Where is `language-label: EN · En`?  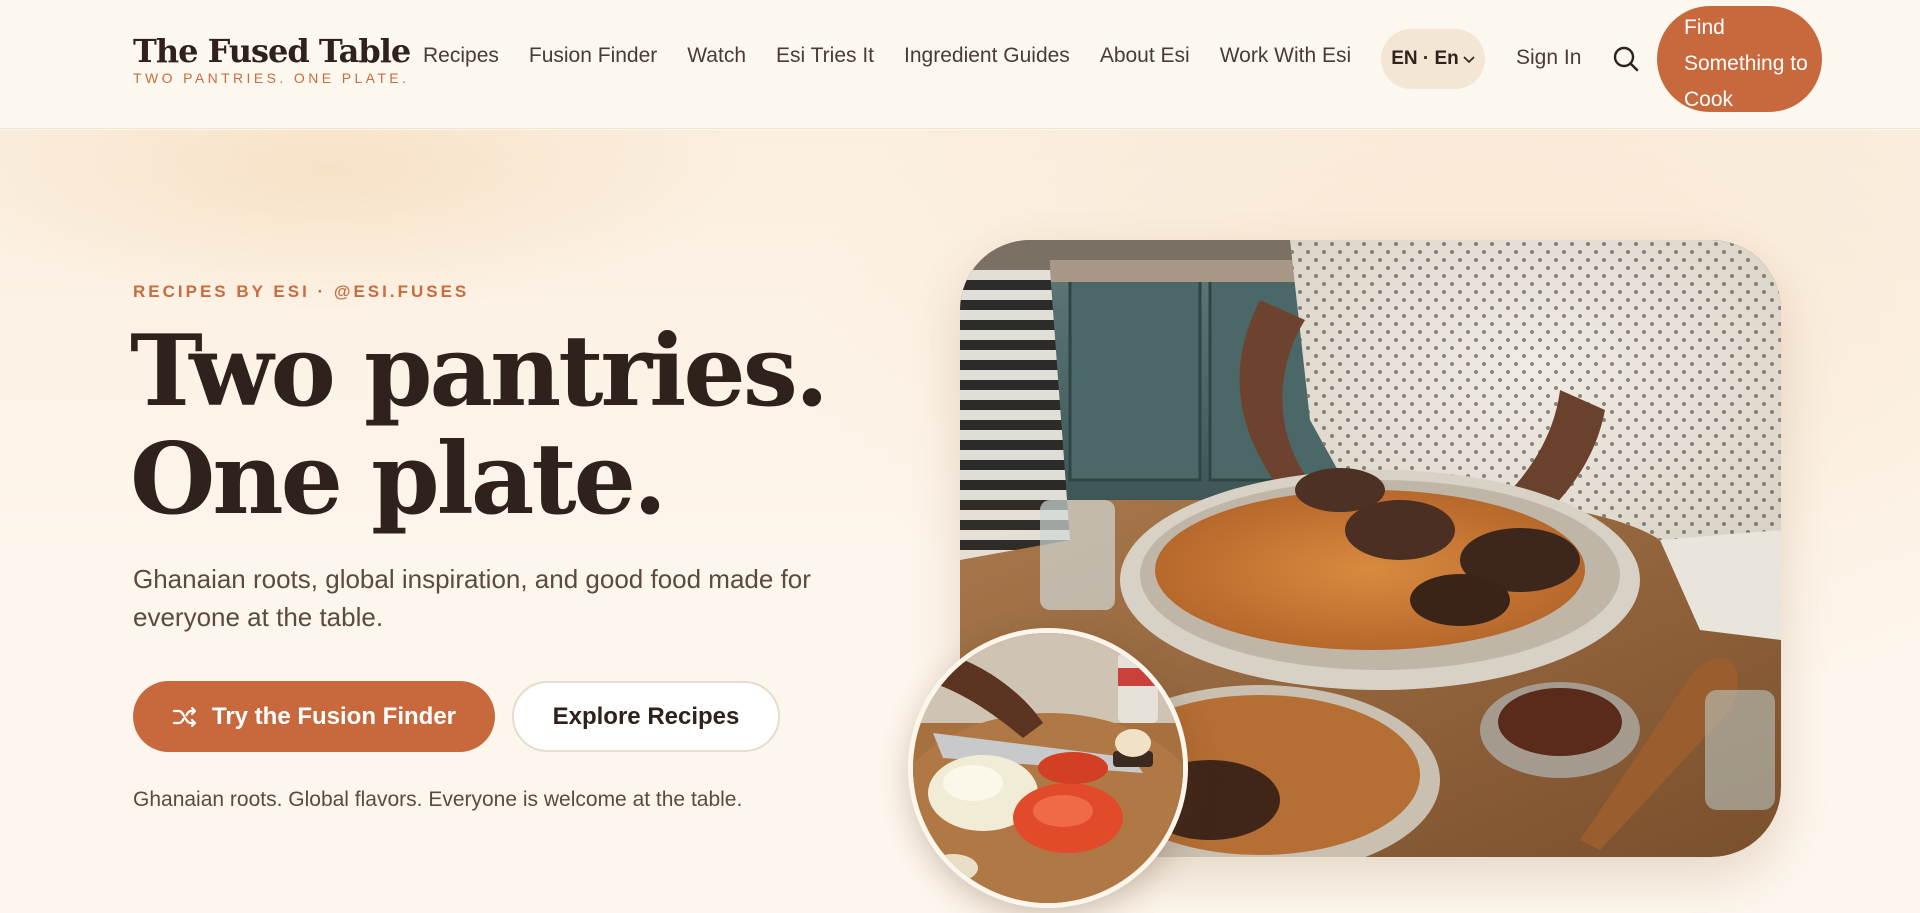 language-label: EN · En is located at coordinates (1425, 58).